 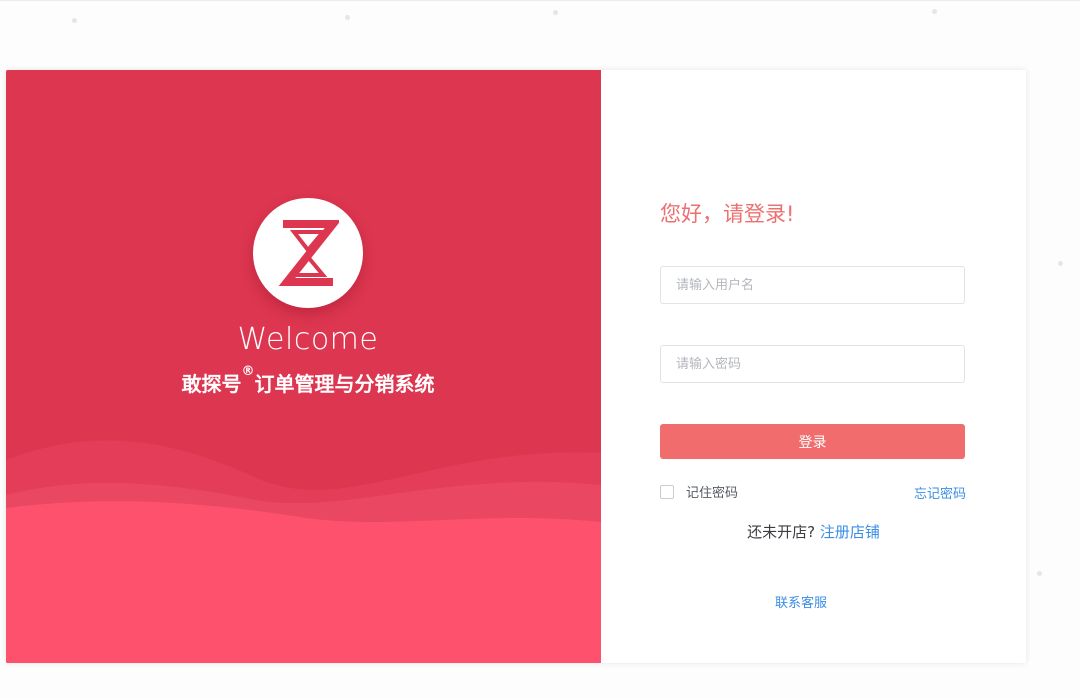 I want to click on username-input, so click(x=812, y=285).